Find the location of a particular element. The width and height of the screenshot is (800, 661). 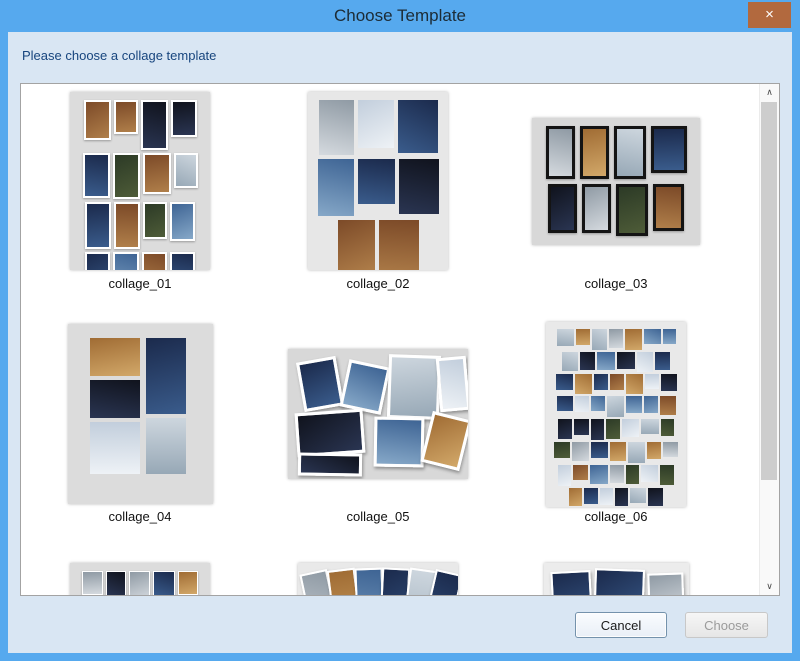

template-item: collage_02 is located at coordinates (378, 207).